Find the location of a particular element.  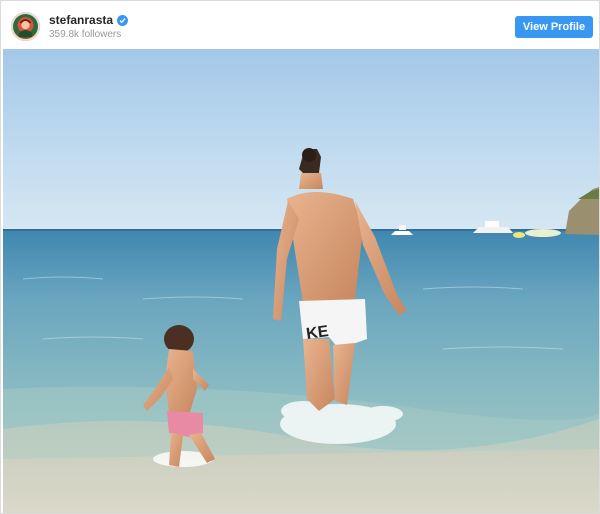

avatar-face-icon is located at coordinates (25, 28).